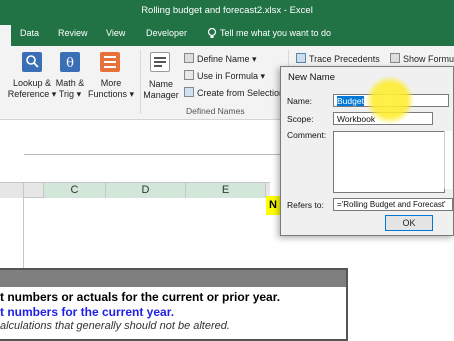 The height and width of the screenshot is (341, 454). I want to click on more-label-2: Functions ▾, so click(111, 94).